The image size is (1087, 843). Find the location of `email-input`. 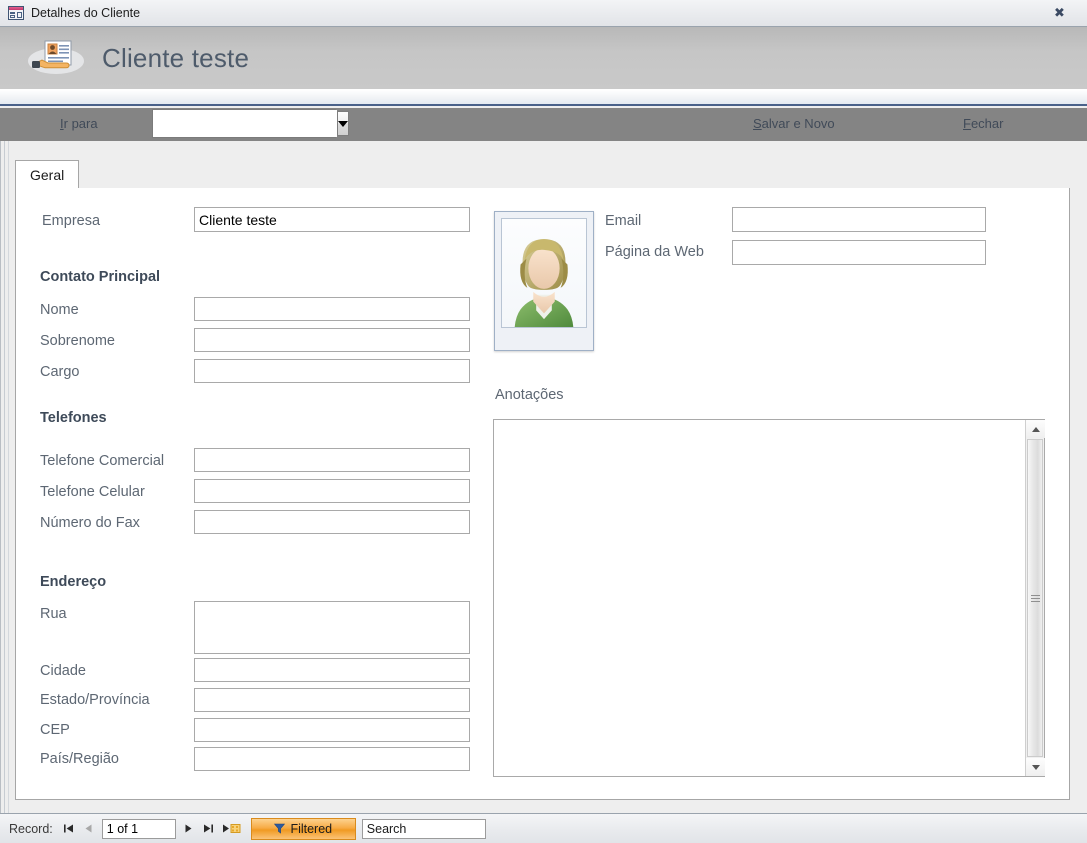

email-input is located at coordinates (859, 219).